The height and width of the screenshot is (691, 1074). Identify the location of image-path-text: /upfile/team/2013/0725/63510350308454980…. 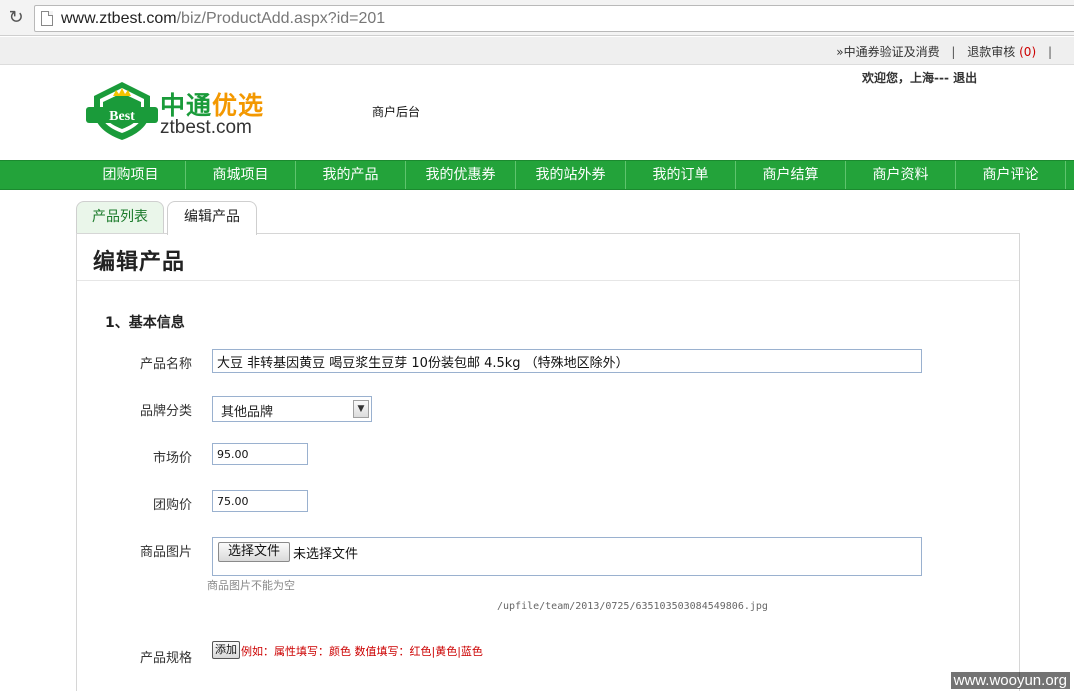
(632, 606).